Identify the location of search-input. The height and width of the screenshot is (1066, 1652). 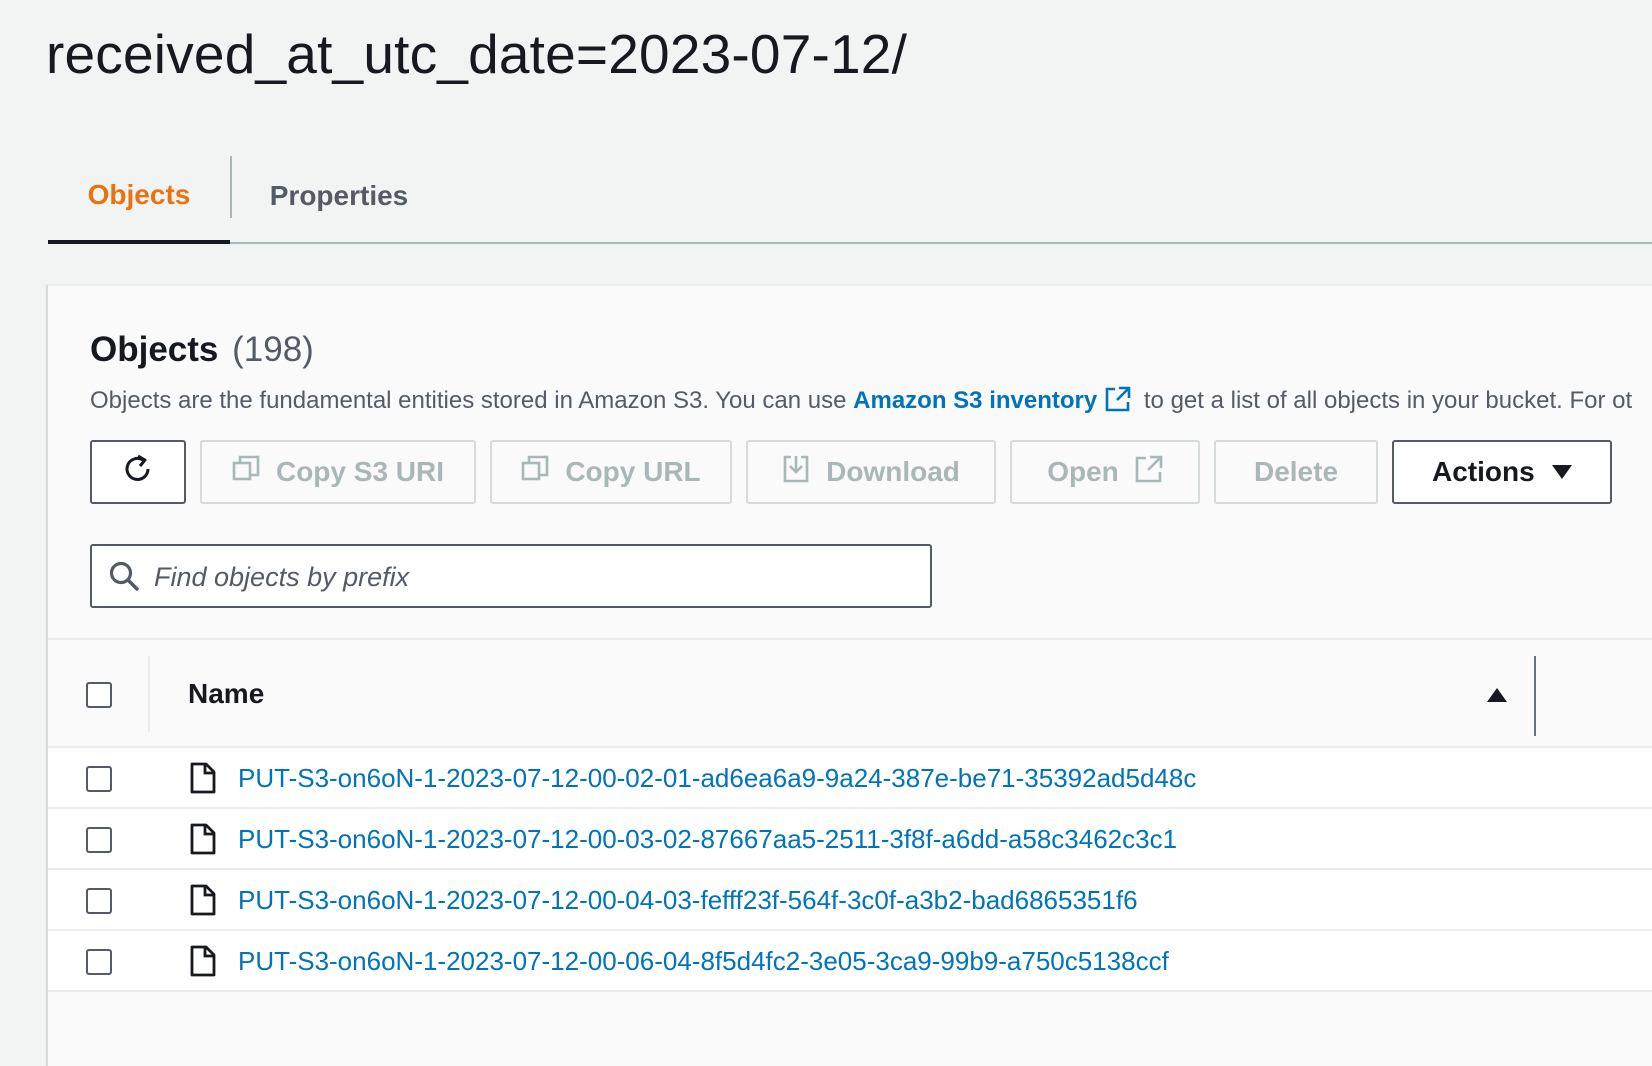
(534, 577).